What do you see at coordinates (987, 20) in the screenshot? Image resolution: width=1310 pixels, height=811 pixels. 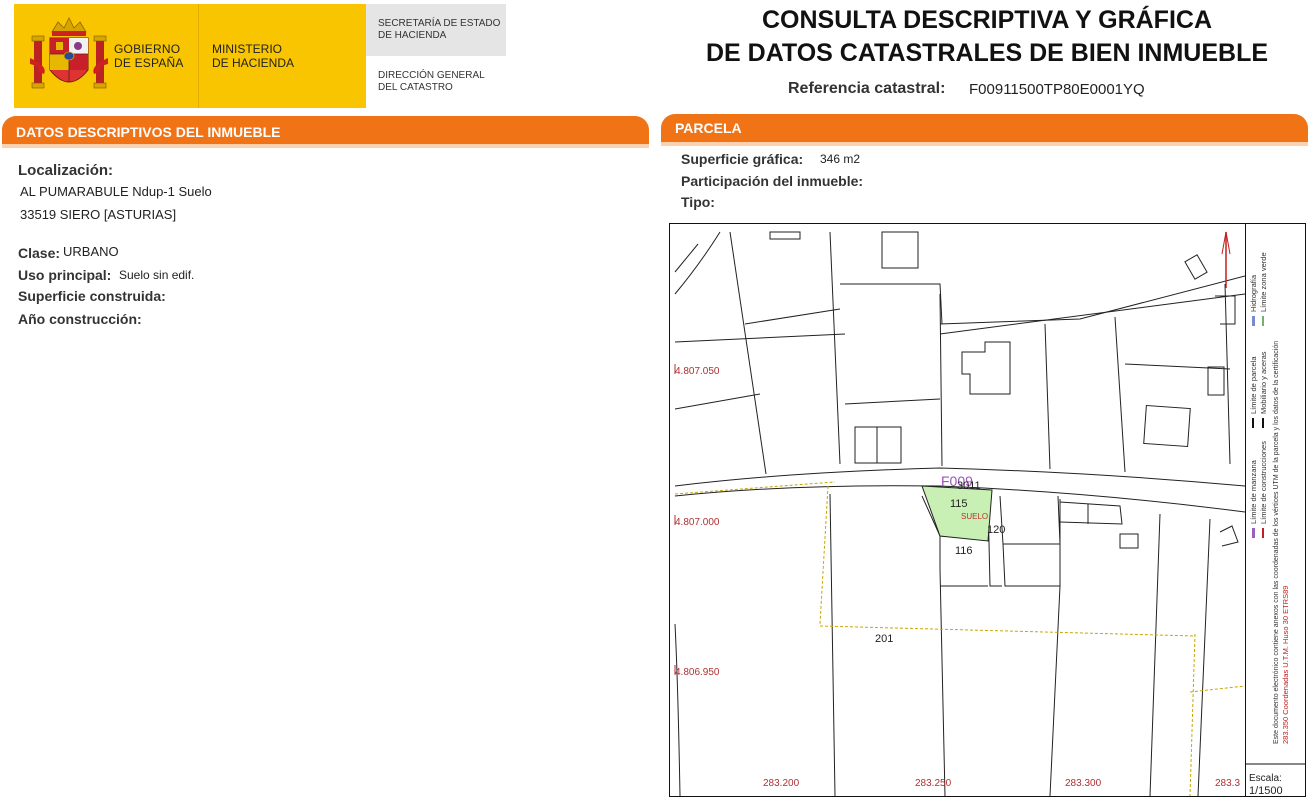 I see `title-line-1: CONSULTA DESCRIPTIVA Y GRÁFICA` at bounding box center [987, 20].